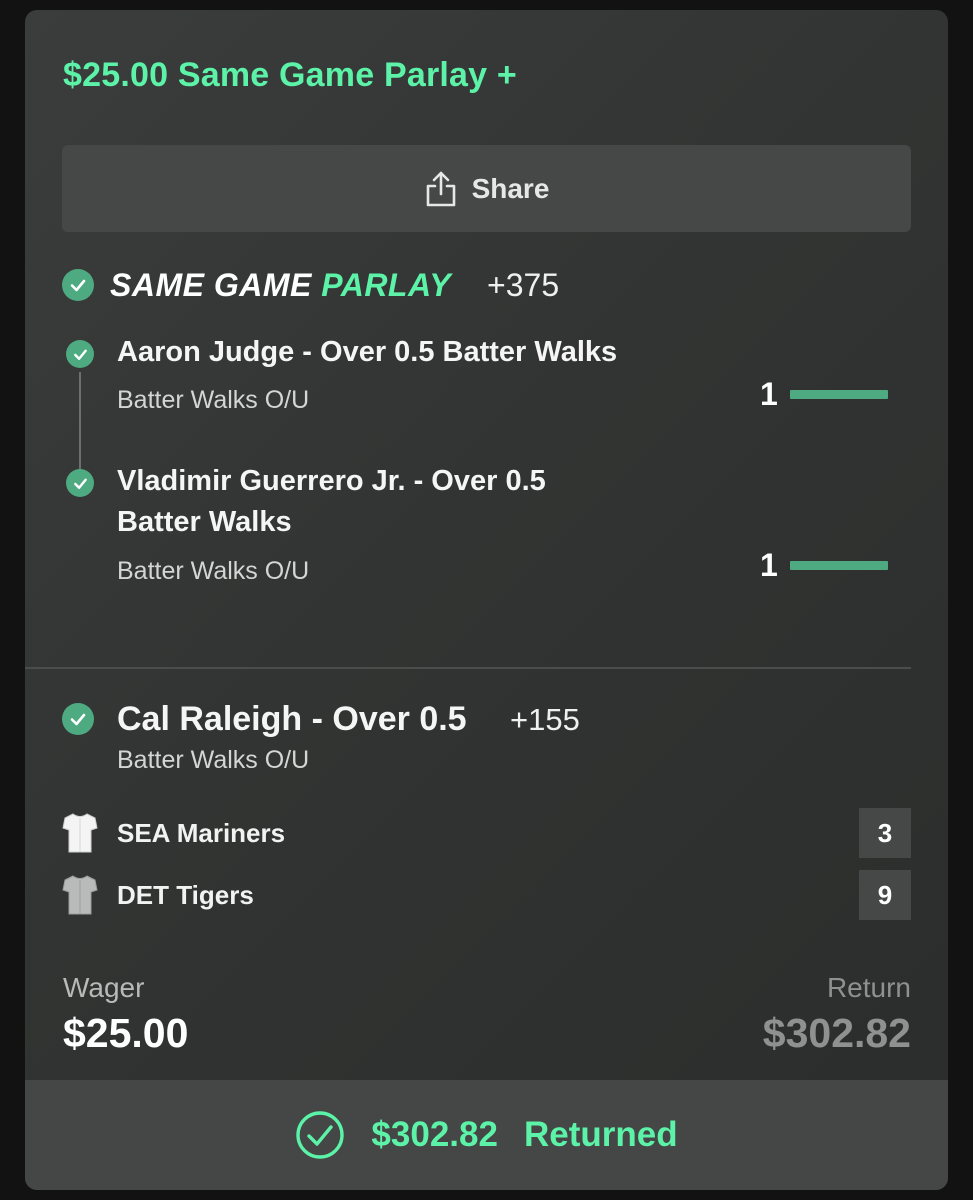 This screenshot has width=973, height=1200. I want to click on leg-title-line1: Vladimir Guerrero Jr. - Over 0.5, so click(331, 481).